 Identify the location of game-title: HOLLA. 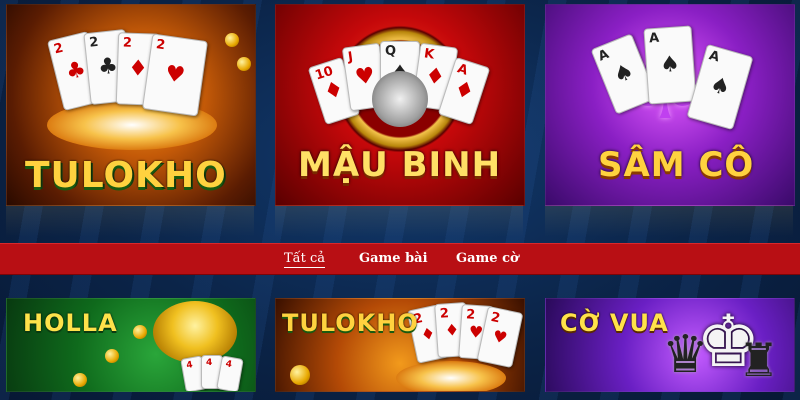
(70, 323).